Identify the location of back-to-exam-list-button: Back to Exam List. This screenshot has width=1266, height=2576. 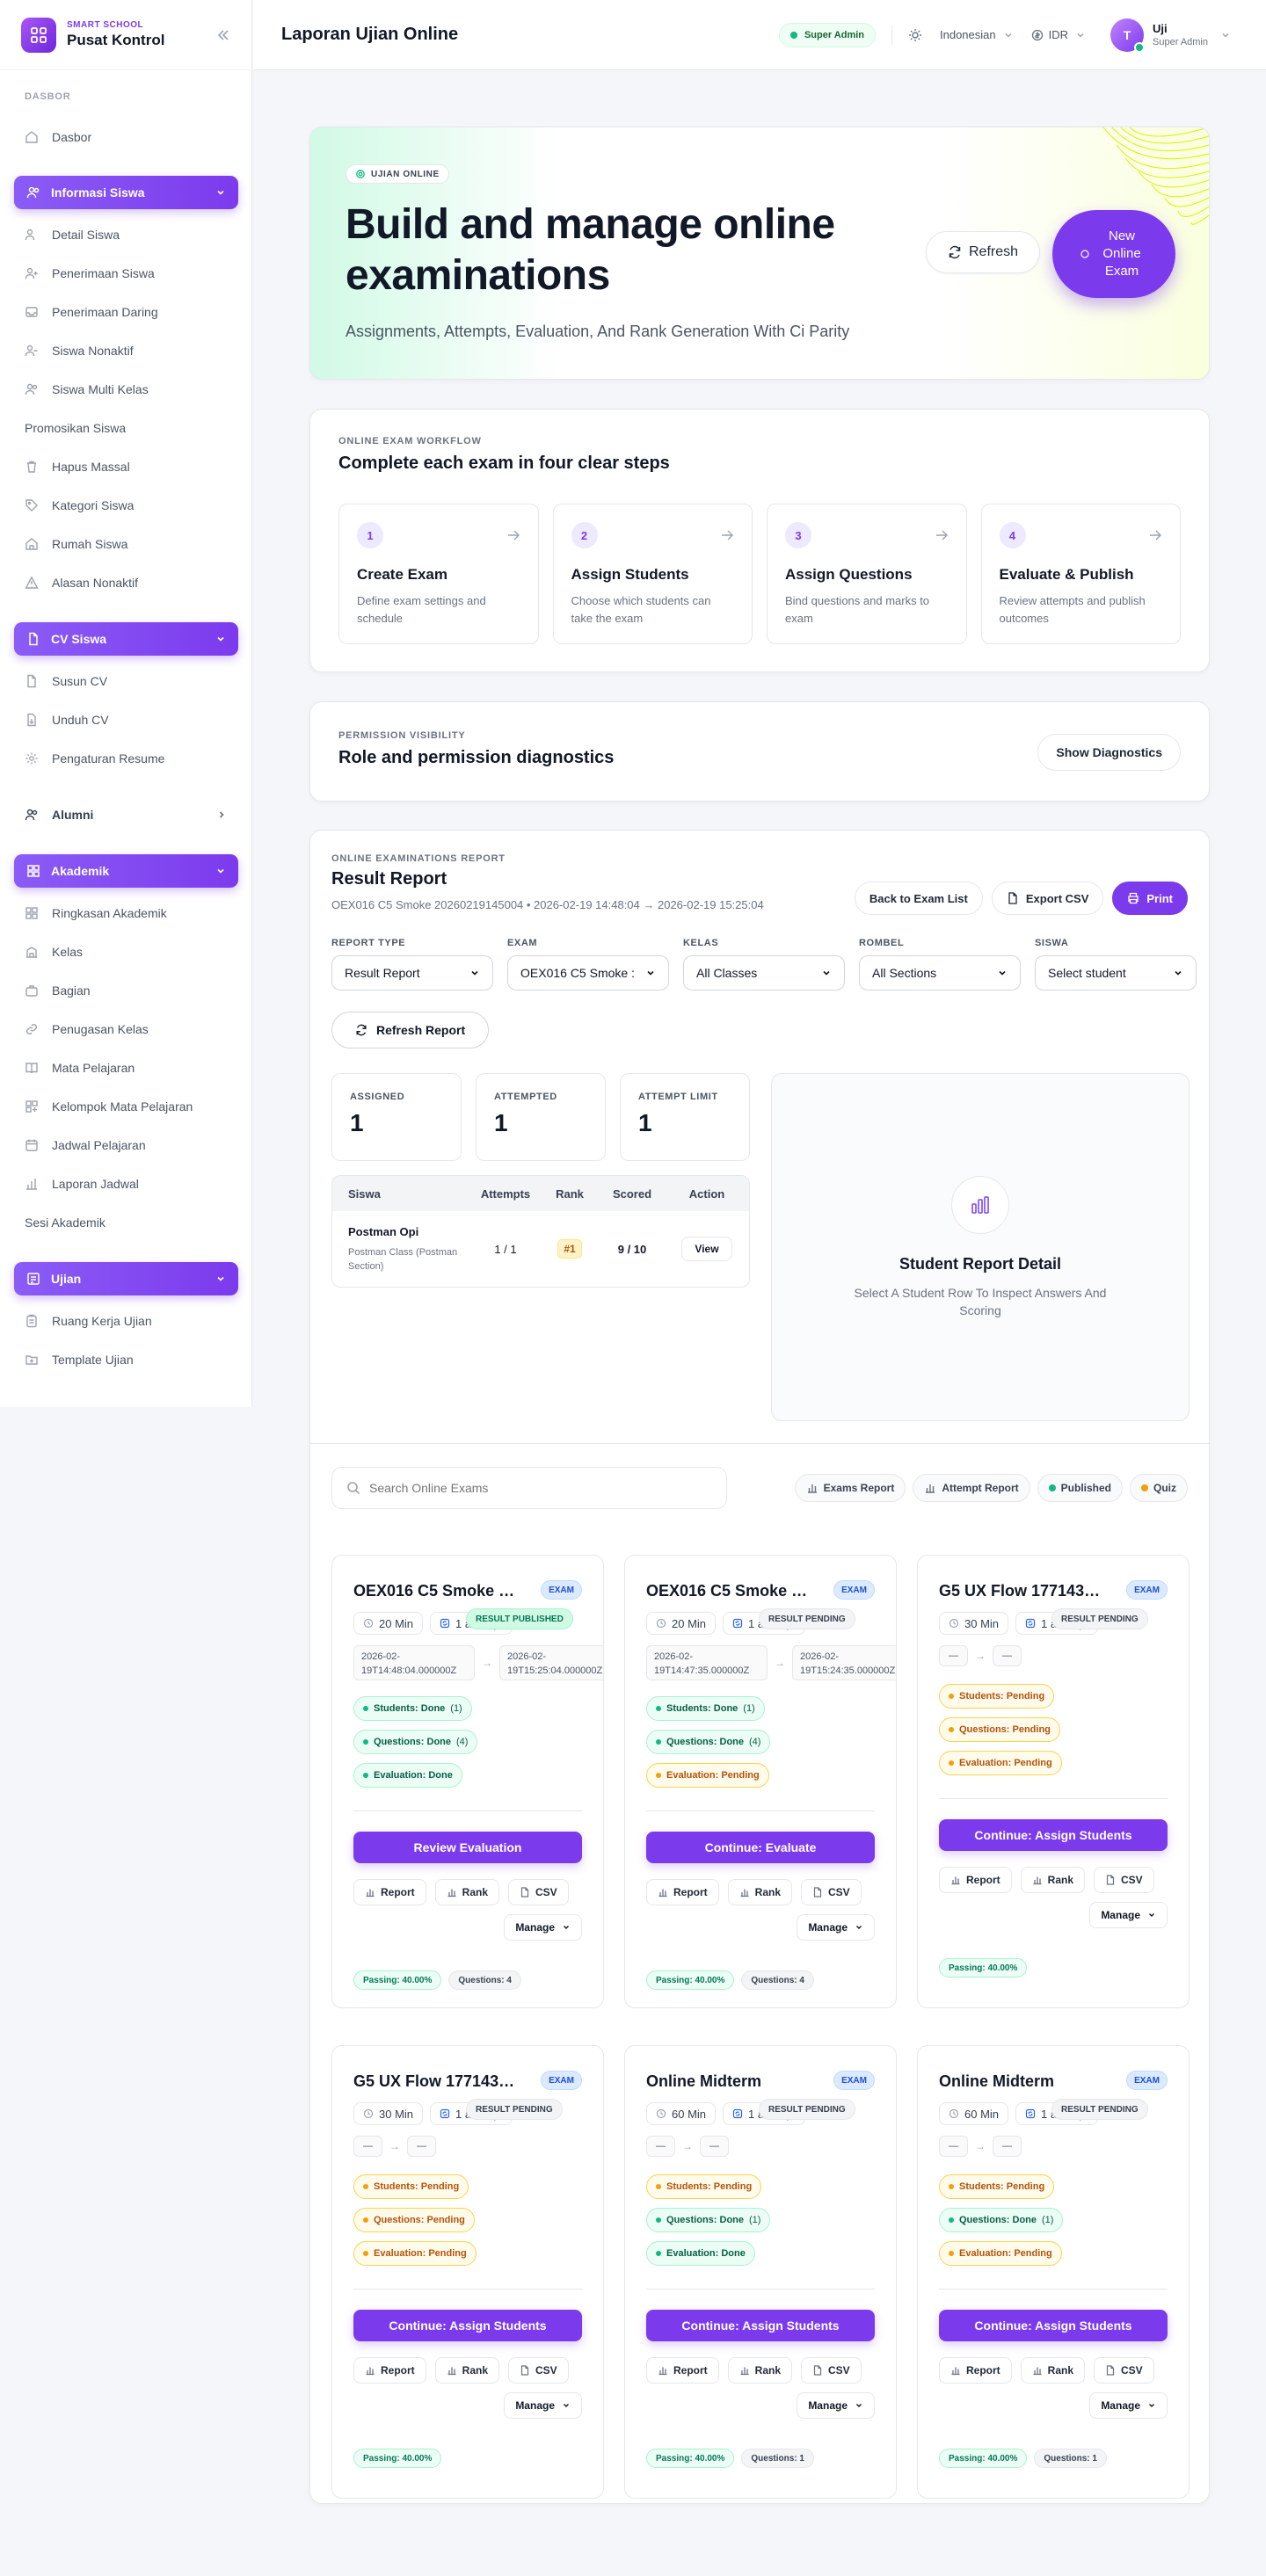
(918, 898).